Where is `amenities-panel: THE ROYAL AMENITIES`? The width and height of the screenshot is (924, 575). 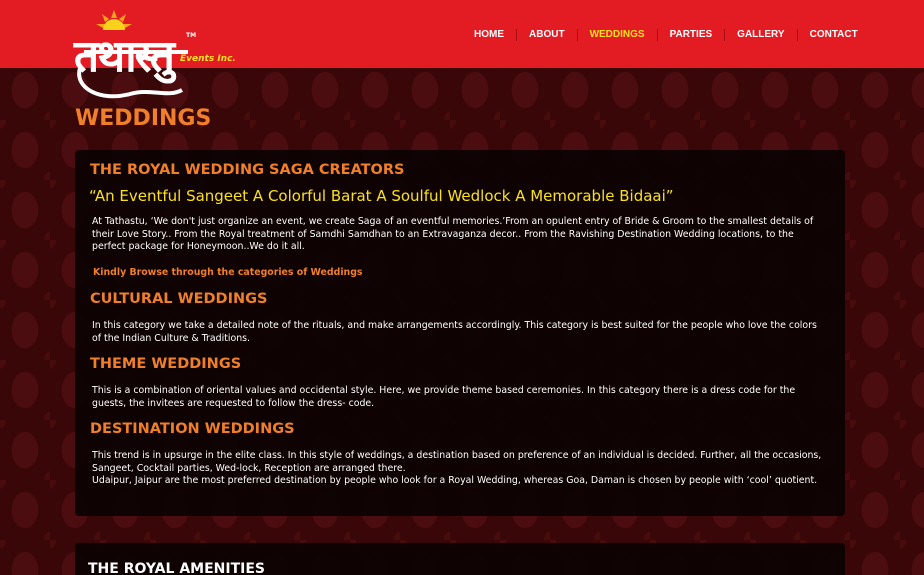
amenities-panel: THE ROYAL AMENITIES is located at coordinates (460, 559).